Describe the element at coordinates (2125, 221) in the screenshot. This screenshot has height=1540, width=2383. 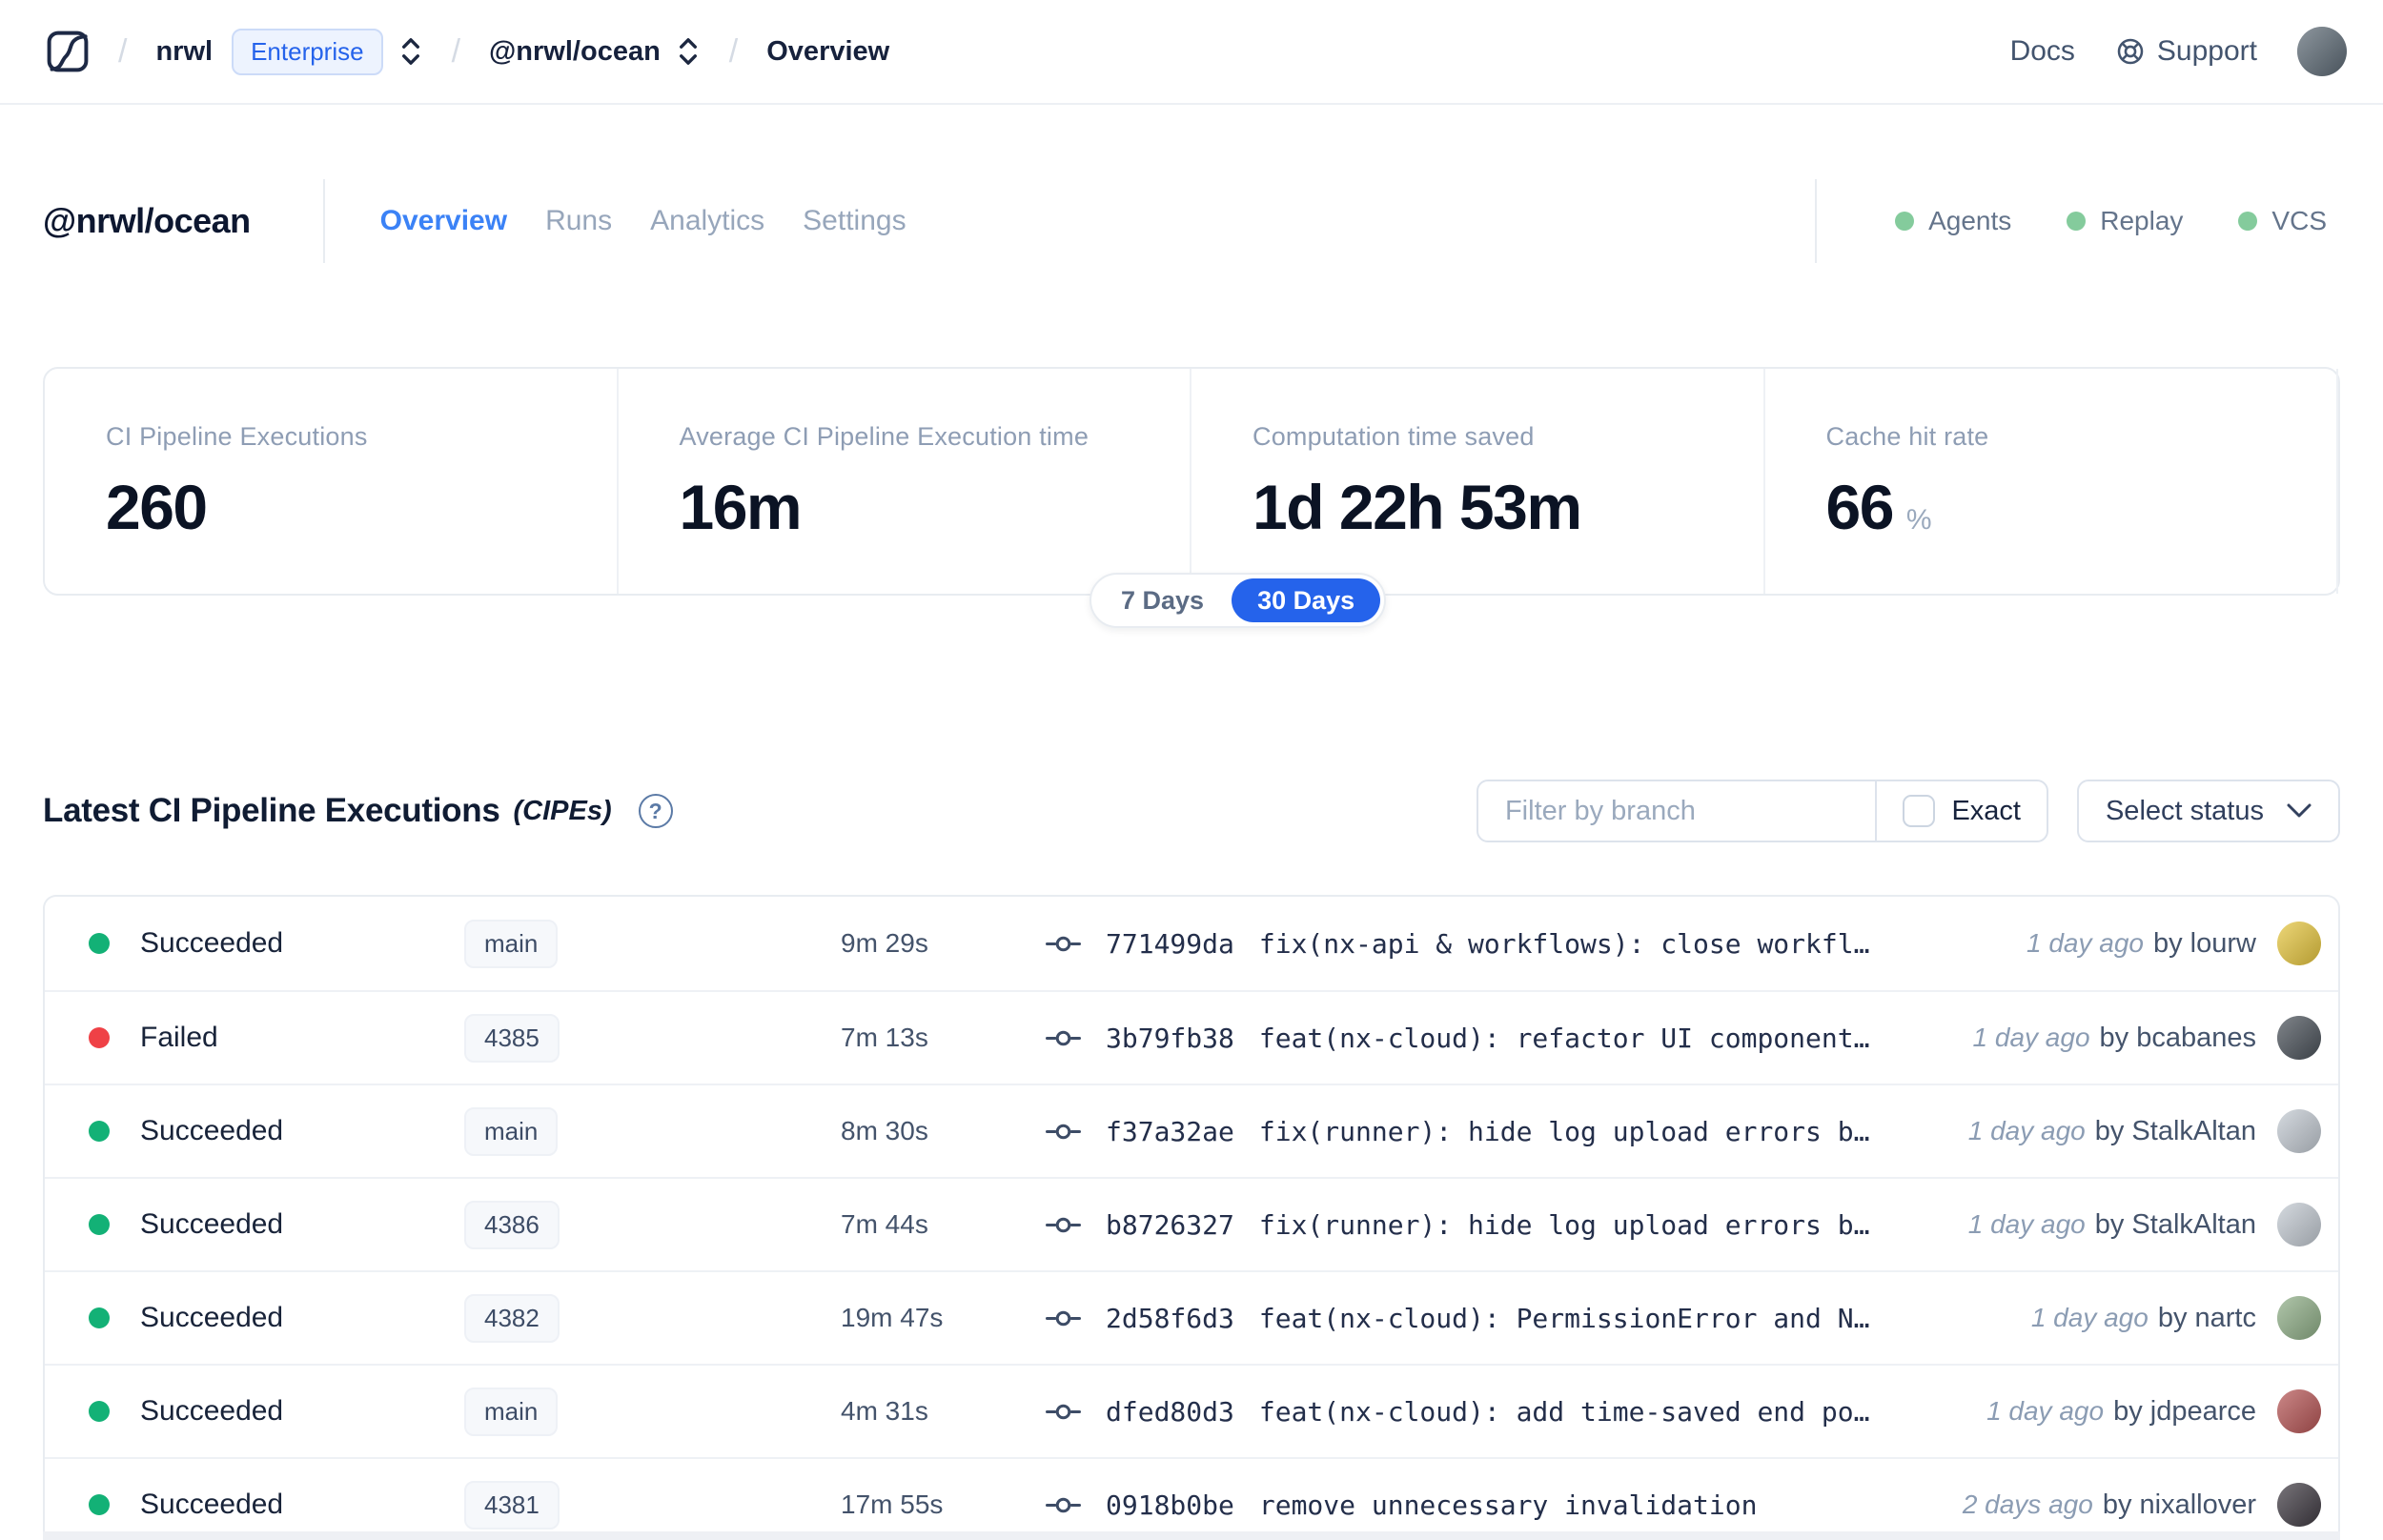
I see `service-replay: Replay` at that location.